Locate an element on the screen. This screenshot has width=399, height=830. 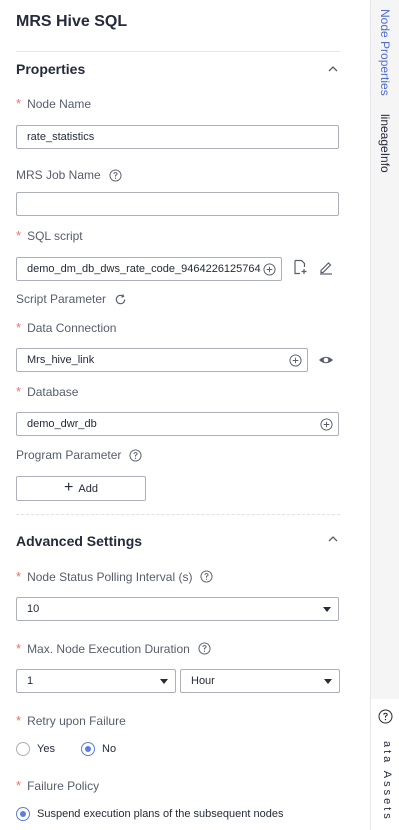
data-connection-label: * Data Connection is located at coordinates (66, 327).